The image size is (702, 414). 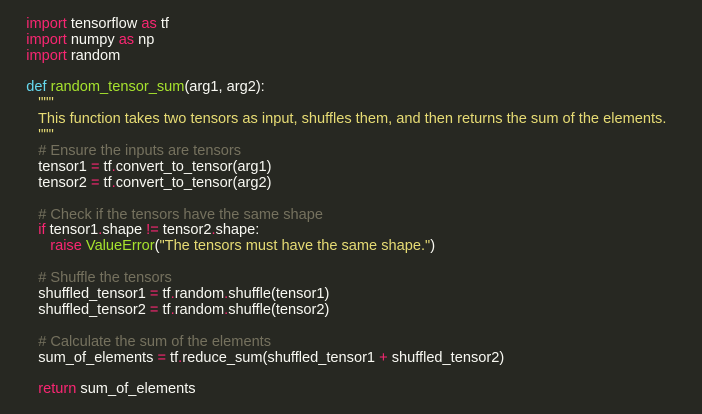 I want to click on identifier: tensor1, so click(x=72, y=230).